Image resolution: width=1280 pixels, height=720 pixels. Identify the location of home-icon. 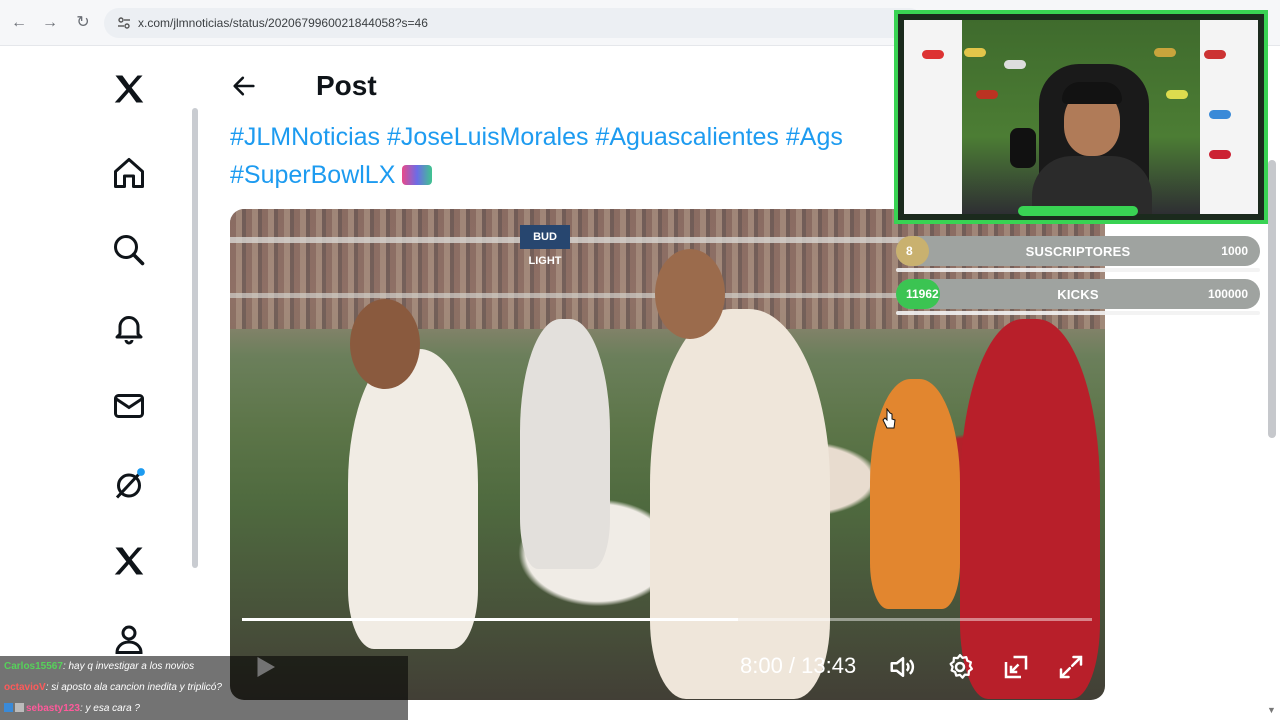
(129, 173).